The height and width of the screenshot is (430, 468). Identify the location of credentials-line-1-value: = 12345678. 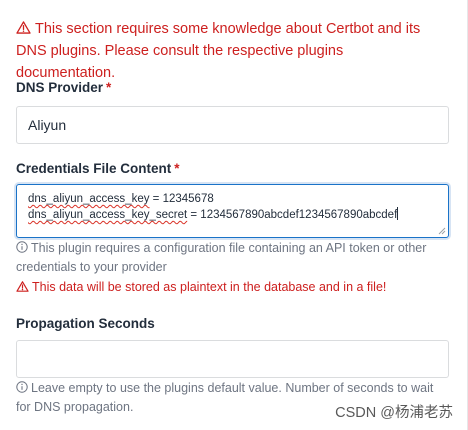
(181, 199).